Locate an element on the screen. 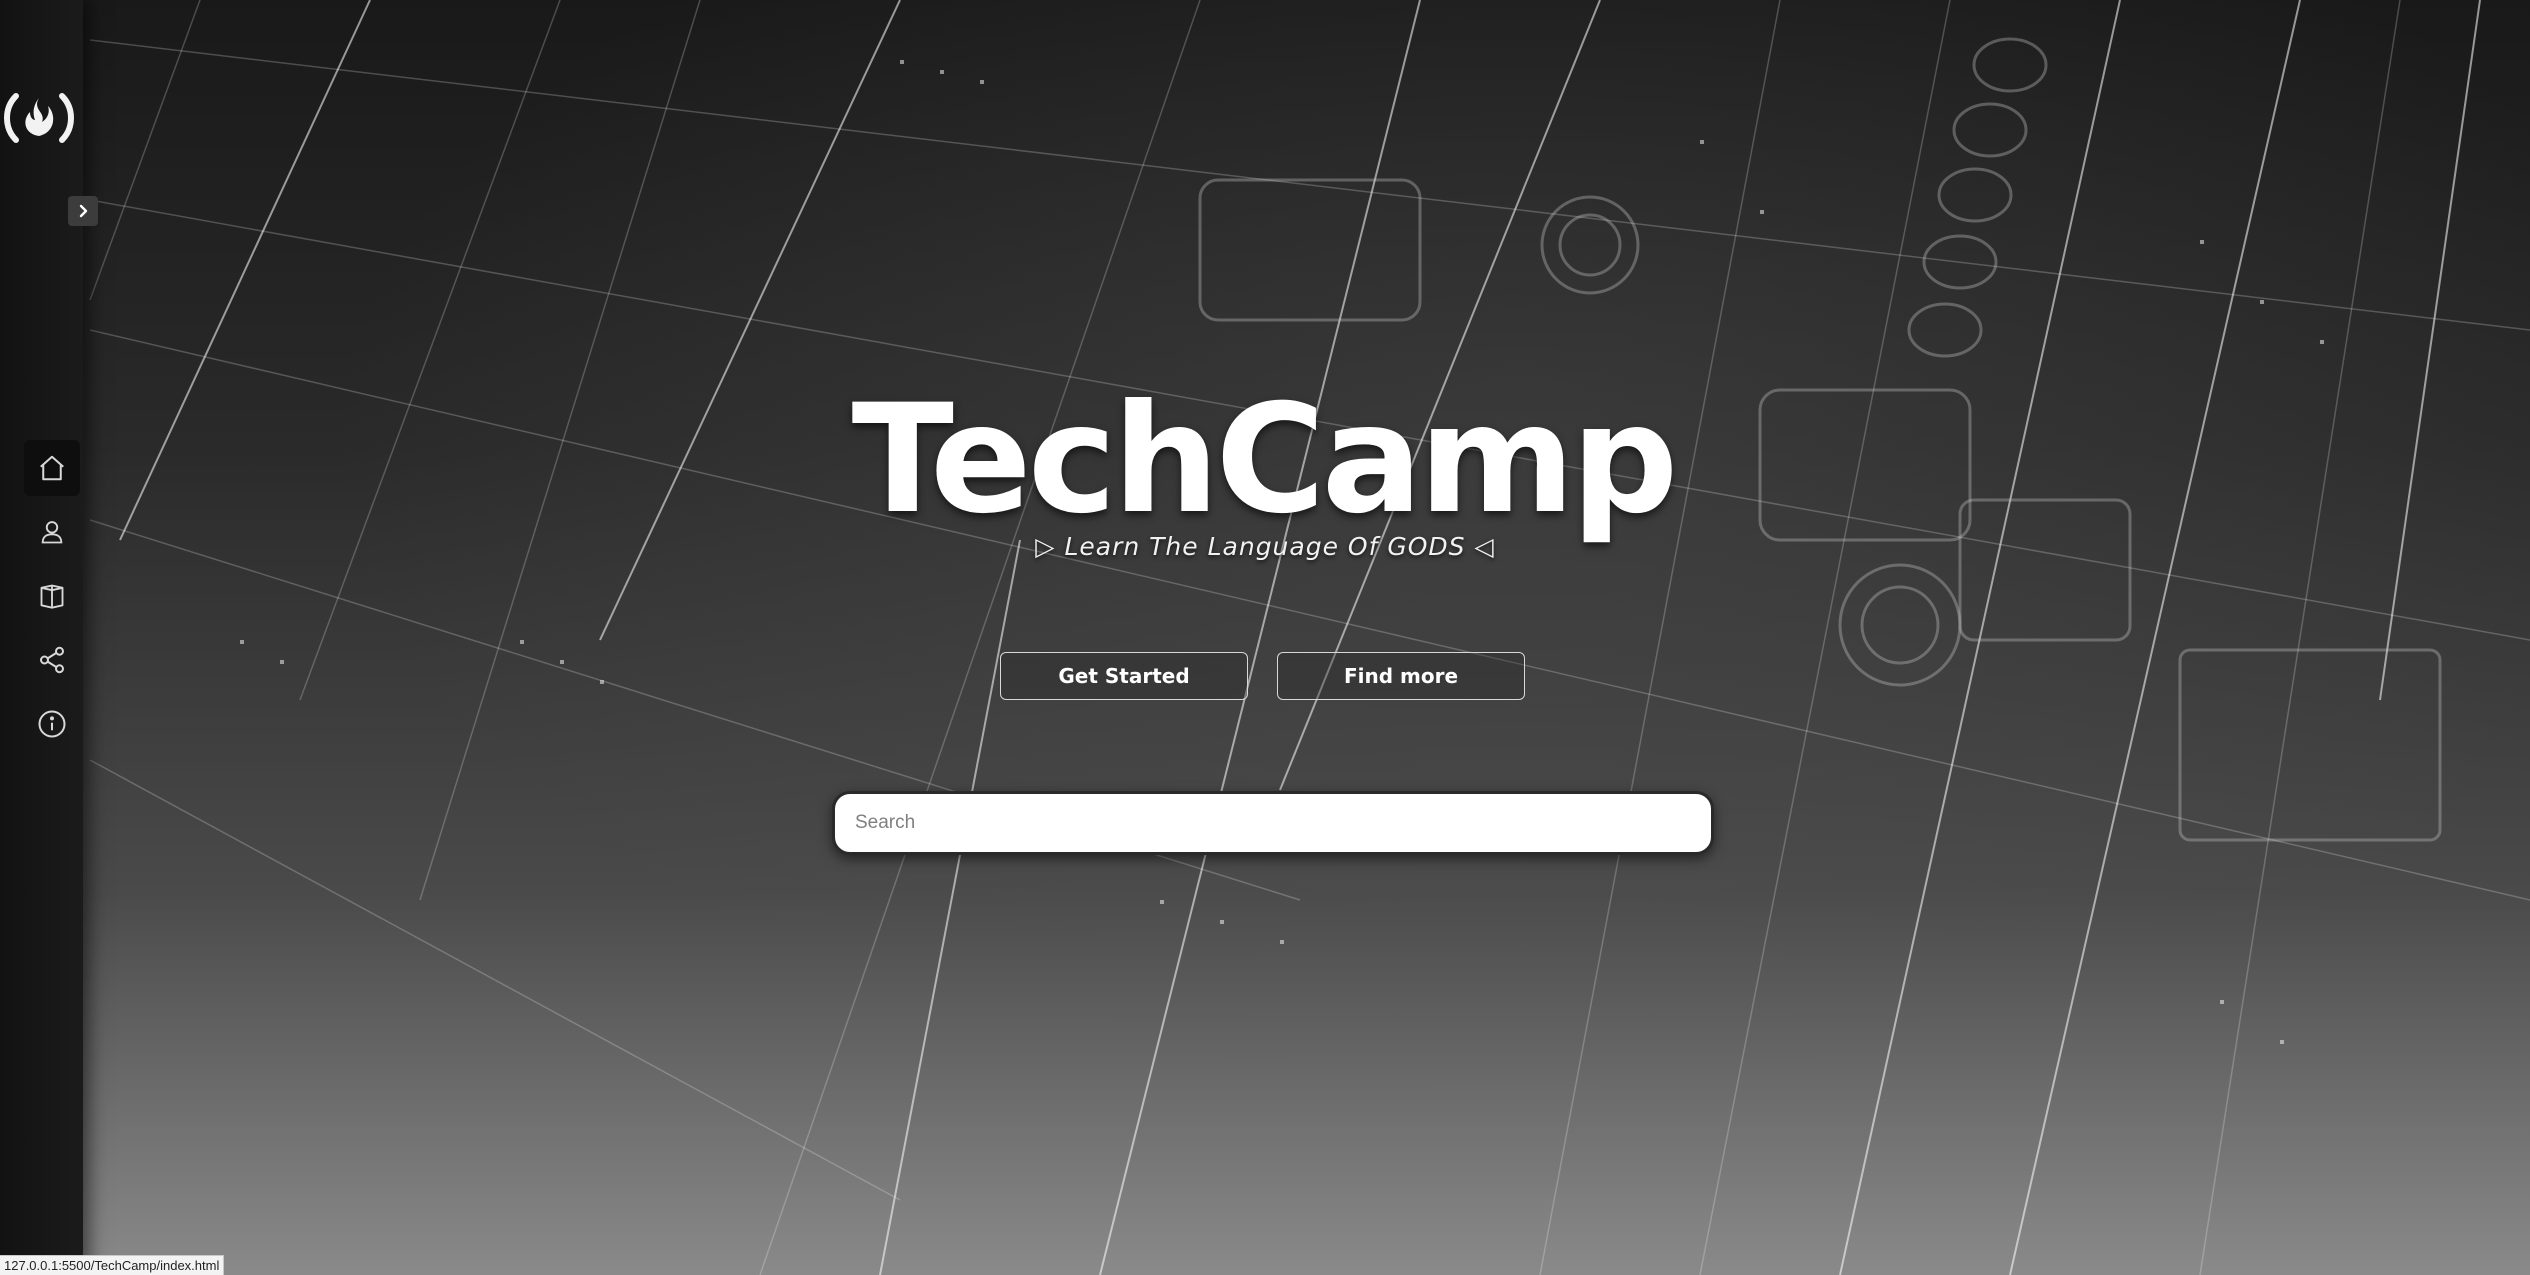 This screenshot has height=1275, width=2530. home-icon is located at coordinates (52, 468).